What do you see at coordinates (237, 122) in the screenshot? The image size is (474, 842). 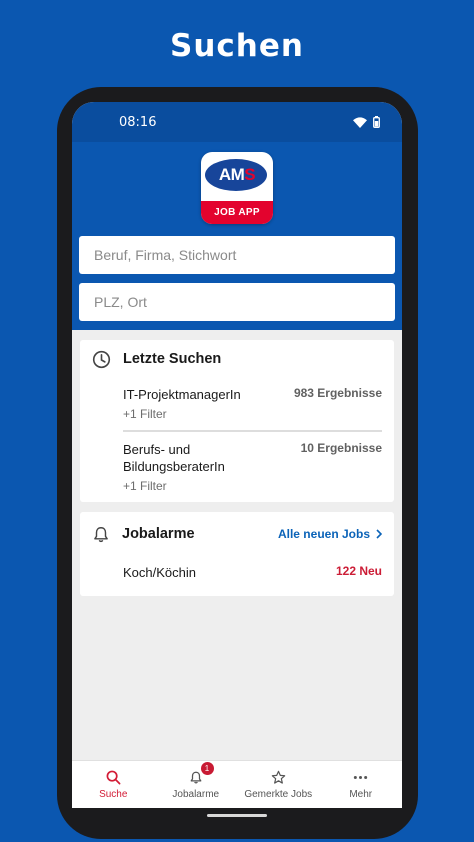 I see `status-bar: 08:16` at bounding box center [237, 122].